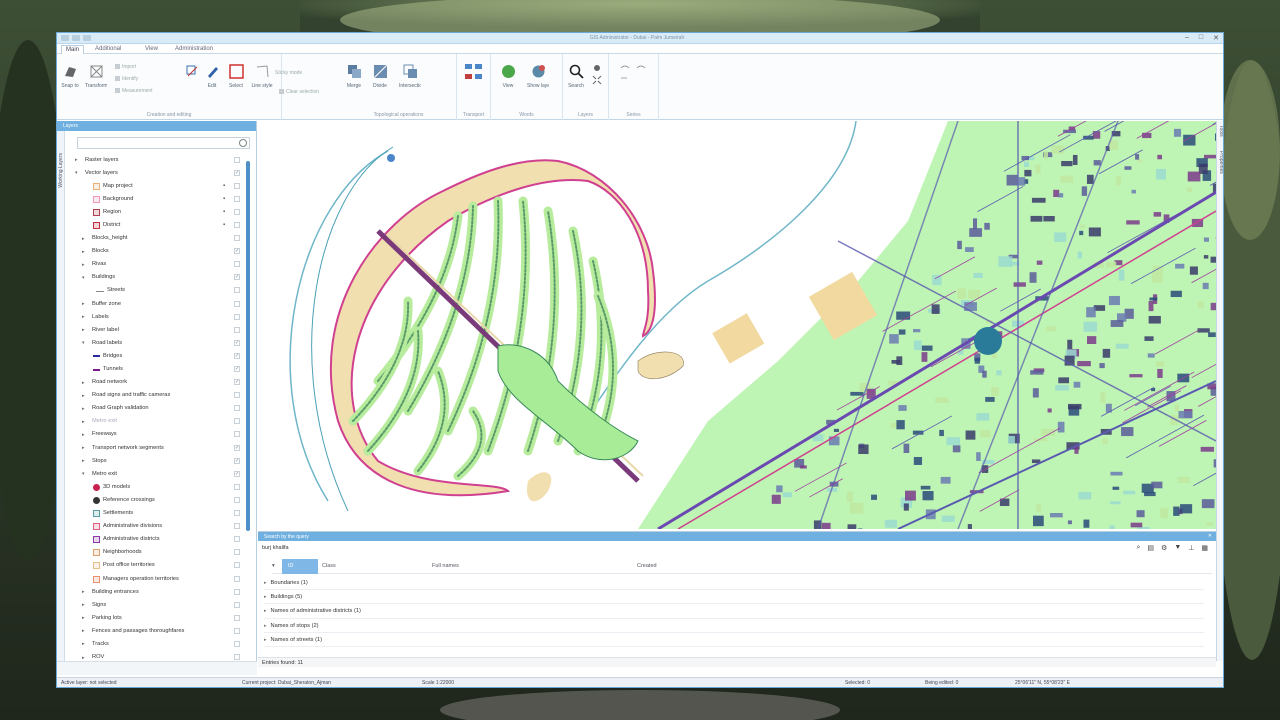 This screenshot has width=1280, height=720. I want to click on layer-row: ▸ Metro exit, so click(161, 422).